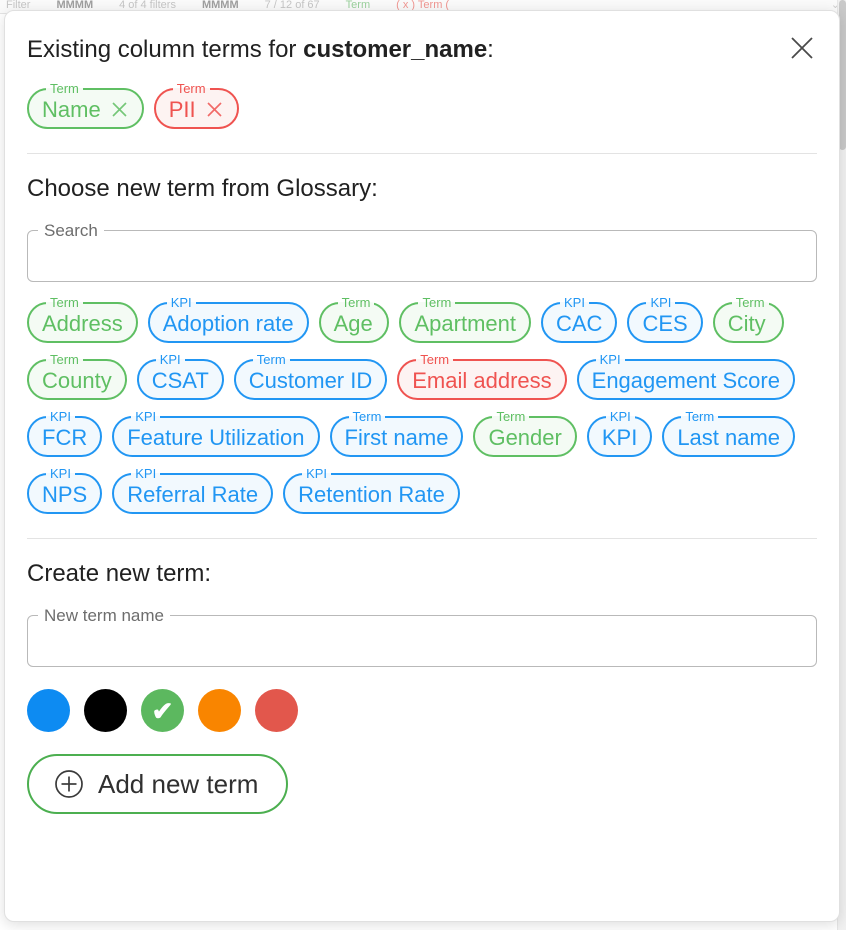  Describe the element at coordinates (395, 49) in the screenshot. I see `column-name: customer_name` at that location.